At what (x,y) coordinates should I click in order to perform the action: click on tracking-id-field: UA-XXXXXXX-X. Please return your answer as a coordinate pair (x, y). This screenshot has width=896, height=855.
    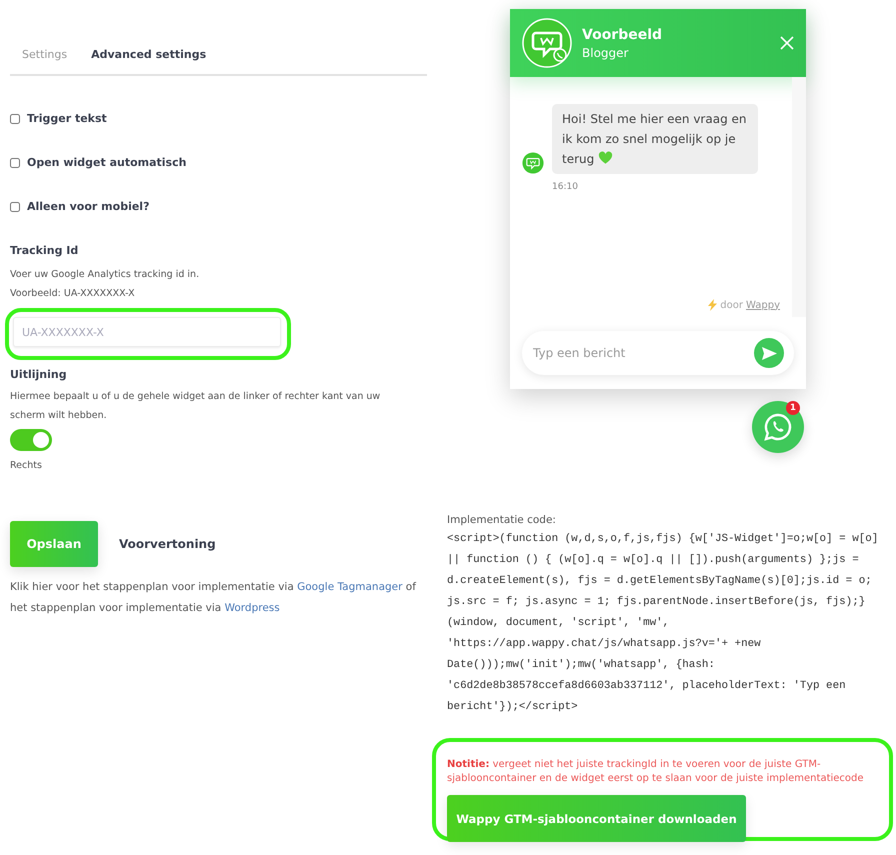
    Looking at the image, I should click on (147, 332).